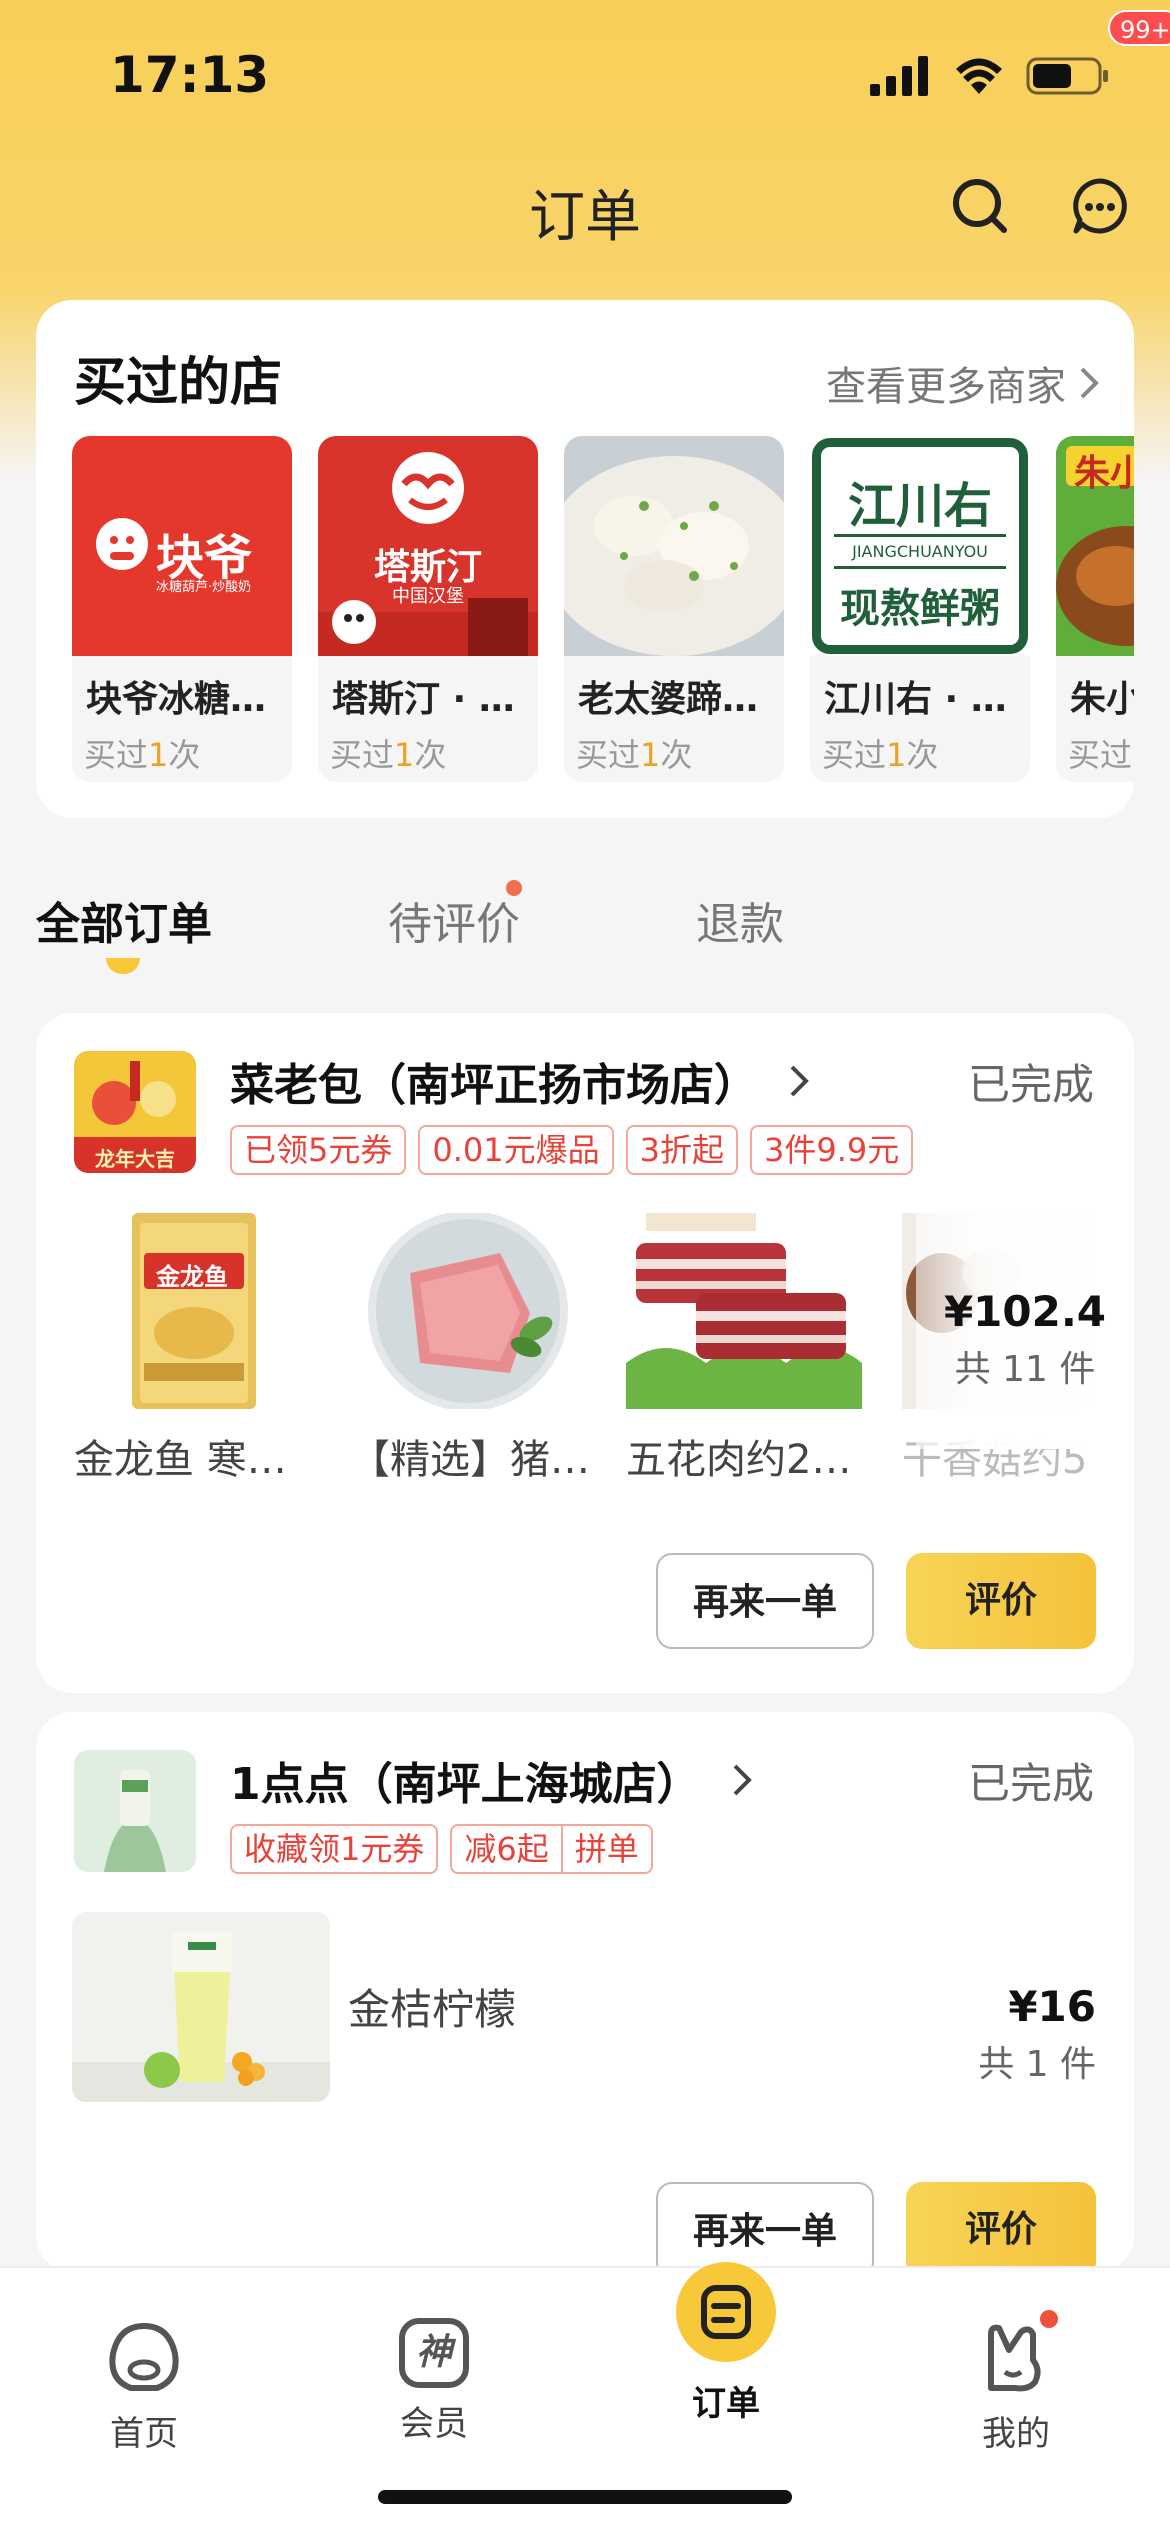 This screenshot has width=1170, height=2532. I want to click on bottom-nav-home: 首页, so click(144, 2376).